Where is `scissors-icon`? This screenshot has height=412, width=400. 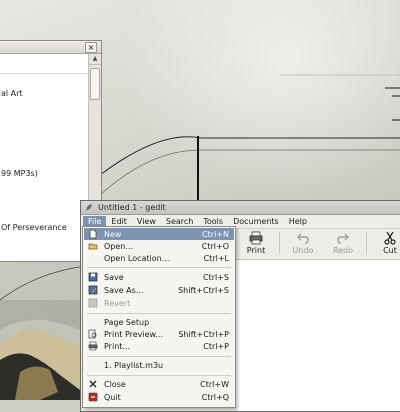 scissors-icon is located at coordinates (390, 238).